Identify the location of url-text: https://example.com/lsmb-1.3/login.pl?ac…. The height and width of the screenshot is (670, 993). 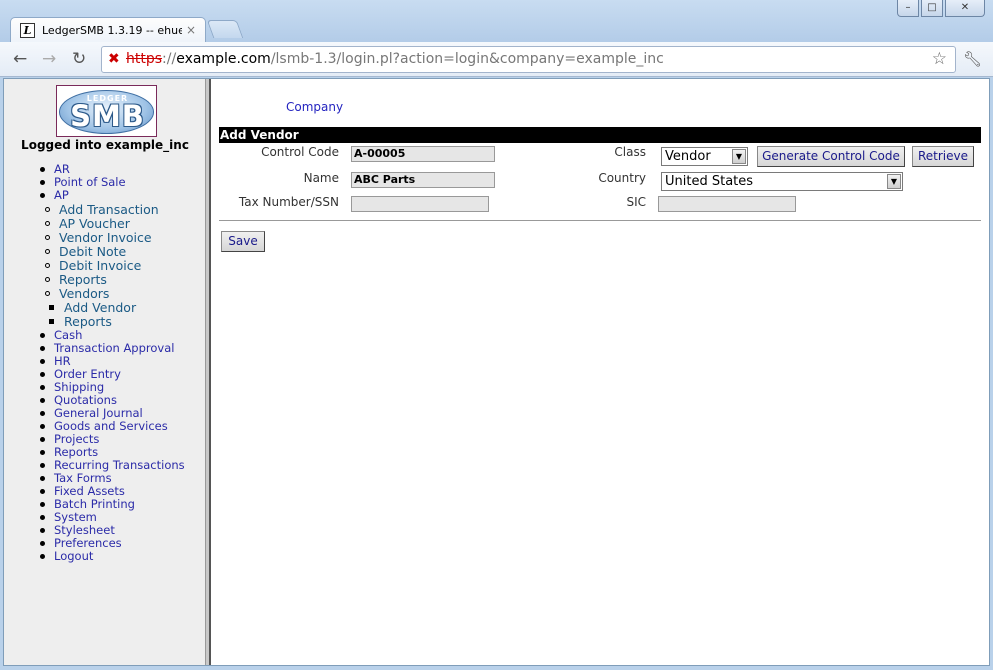
(395, 59).